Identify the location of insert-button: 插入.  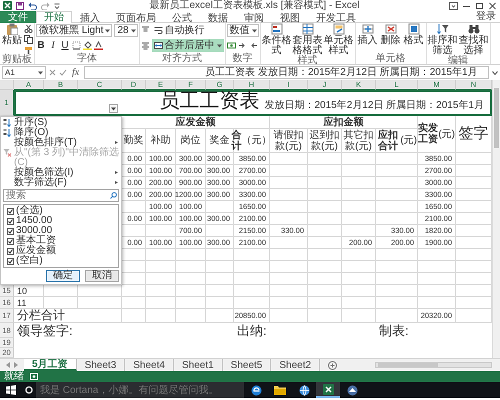
(367, 34).